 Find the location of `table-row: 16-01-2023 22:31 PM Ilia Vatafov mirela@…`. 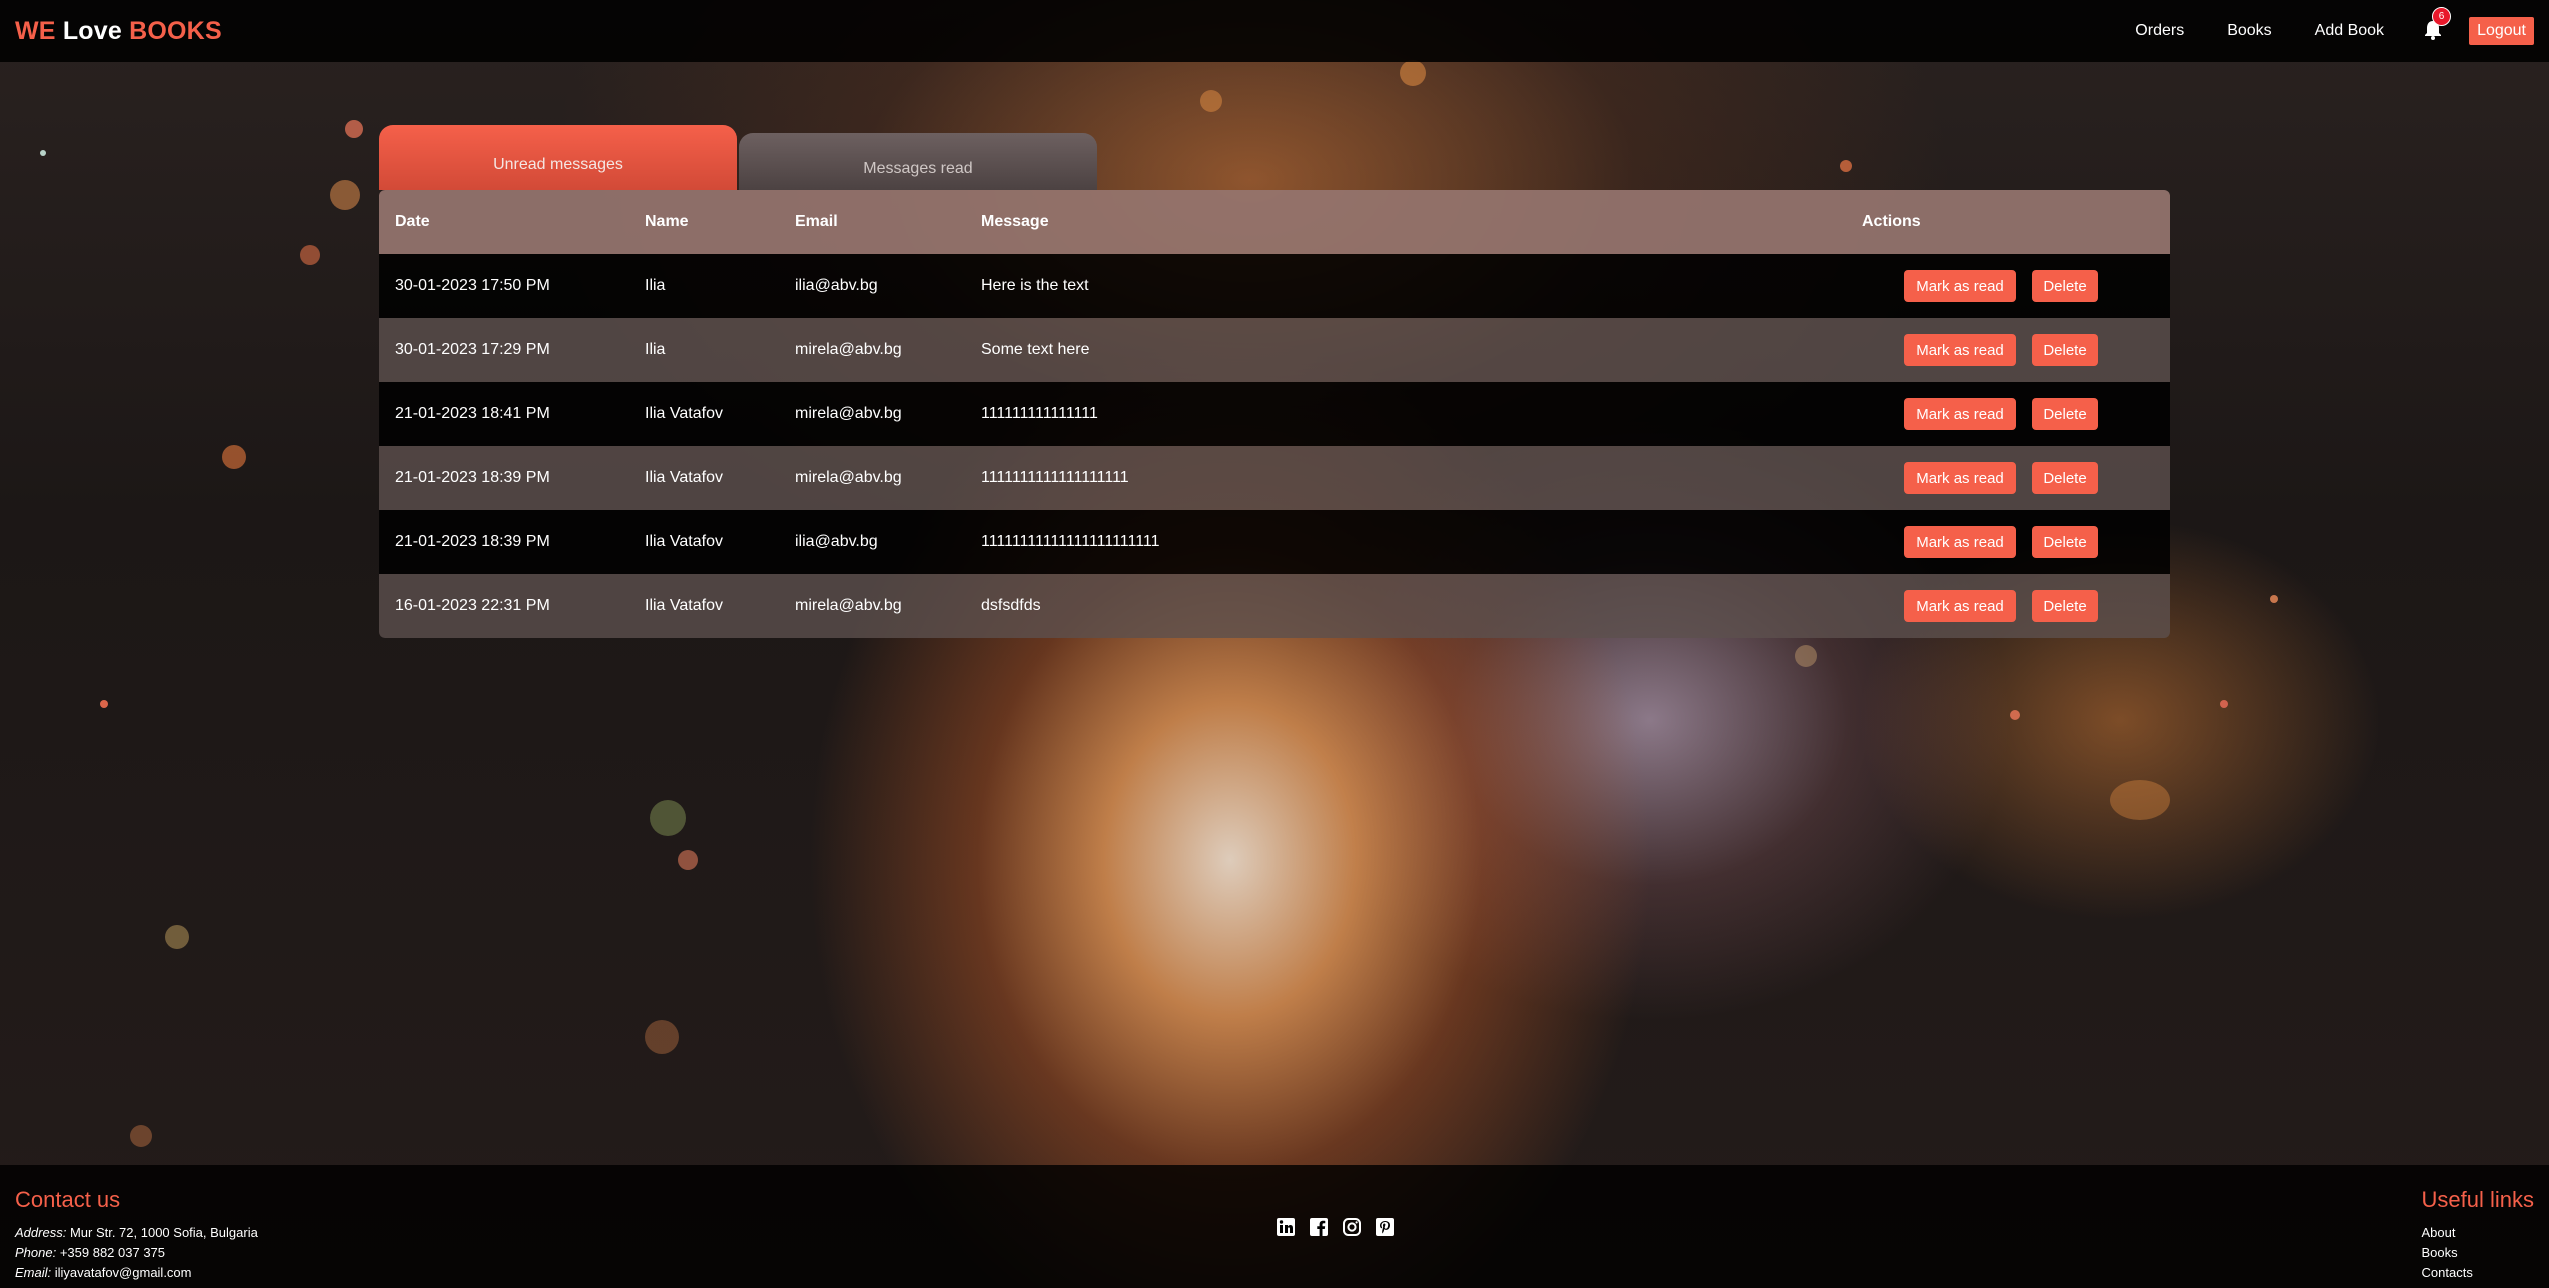

table-row: 16-01-2023 22:31 PM Ilia Vatafov mirela@… is located at coordinates (1274, 606).